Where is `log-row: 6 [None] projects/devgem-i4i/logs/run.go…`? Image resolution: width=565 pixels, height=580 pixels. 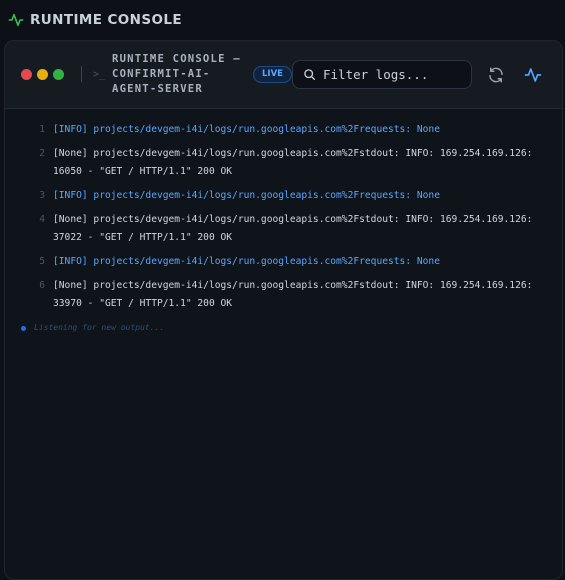 log-row: 6 [None] projects/devgem-i4i/logs/run.go… is located at coordinates (283, 295).